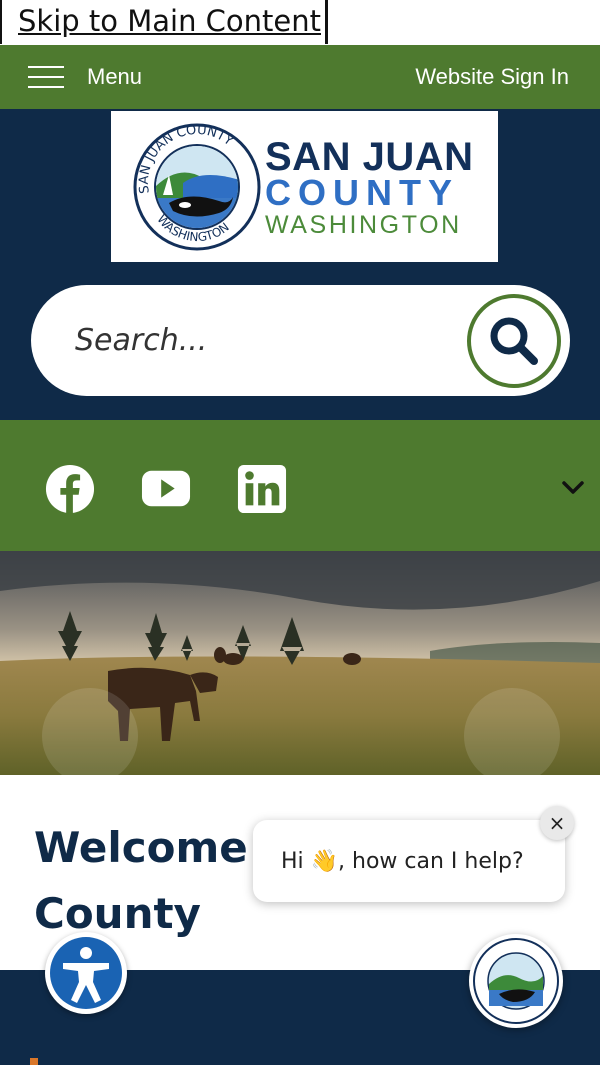 Image resolution: width=600 pixels, height=1065 pixels. I want to click on menu-button: Menu, so click(85, 77).